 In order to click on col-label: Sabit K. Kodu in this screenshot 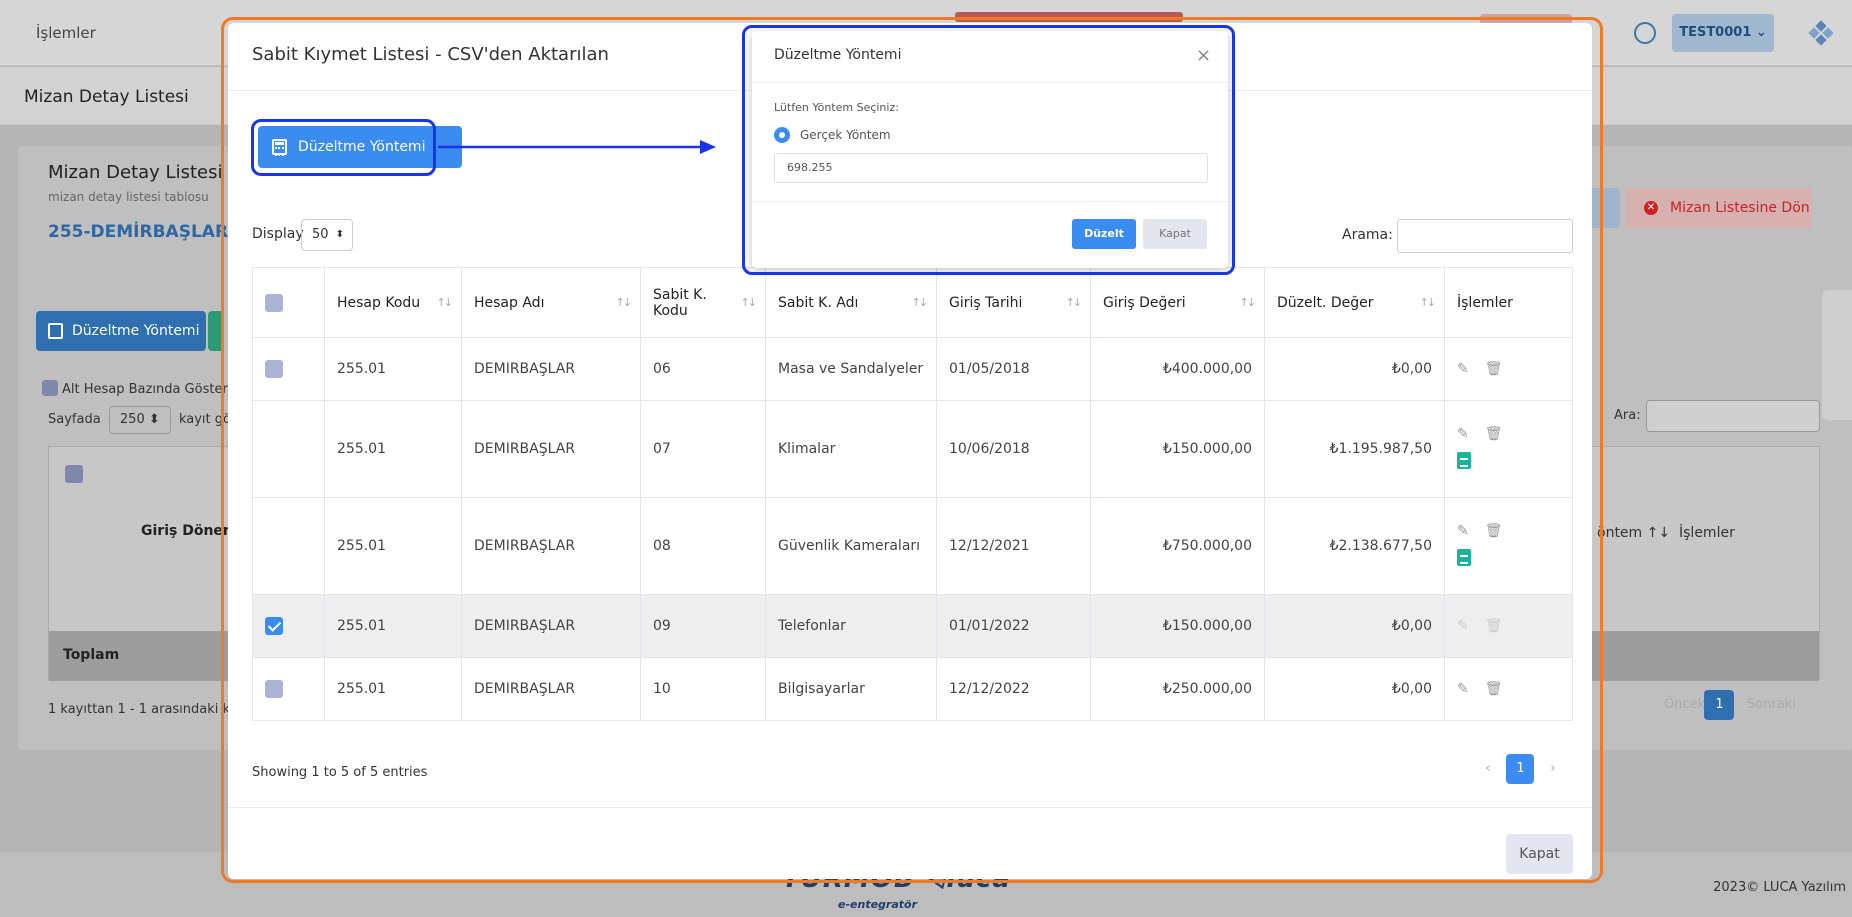, I will do `click(680, 302)`.